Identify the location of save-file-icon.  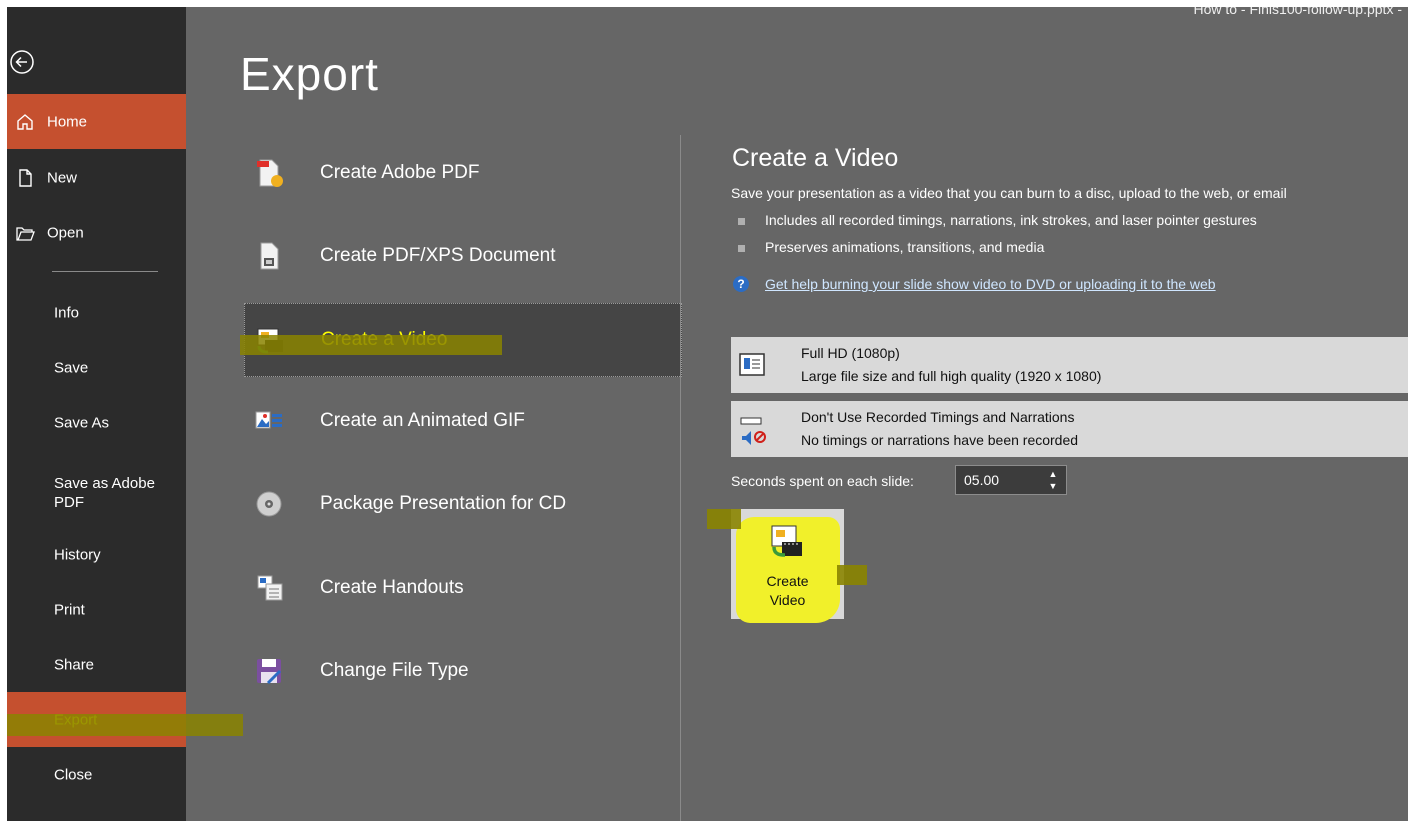
(269, 671).